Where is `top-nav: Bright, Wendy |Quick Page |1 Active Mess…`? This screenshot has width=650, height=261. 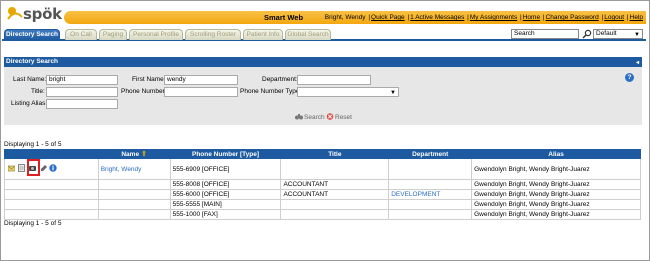
top-nav: Bright, Wendy |Quick Page |1 Active Mess… is located at coordinates (483, 17).